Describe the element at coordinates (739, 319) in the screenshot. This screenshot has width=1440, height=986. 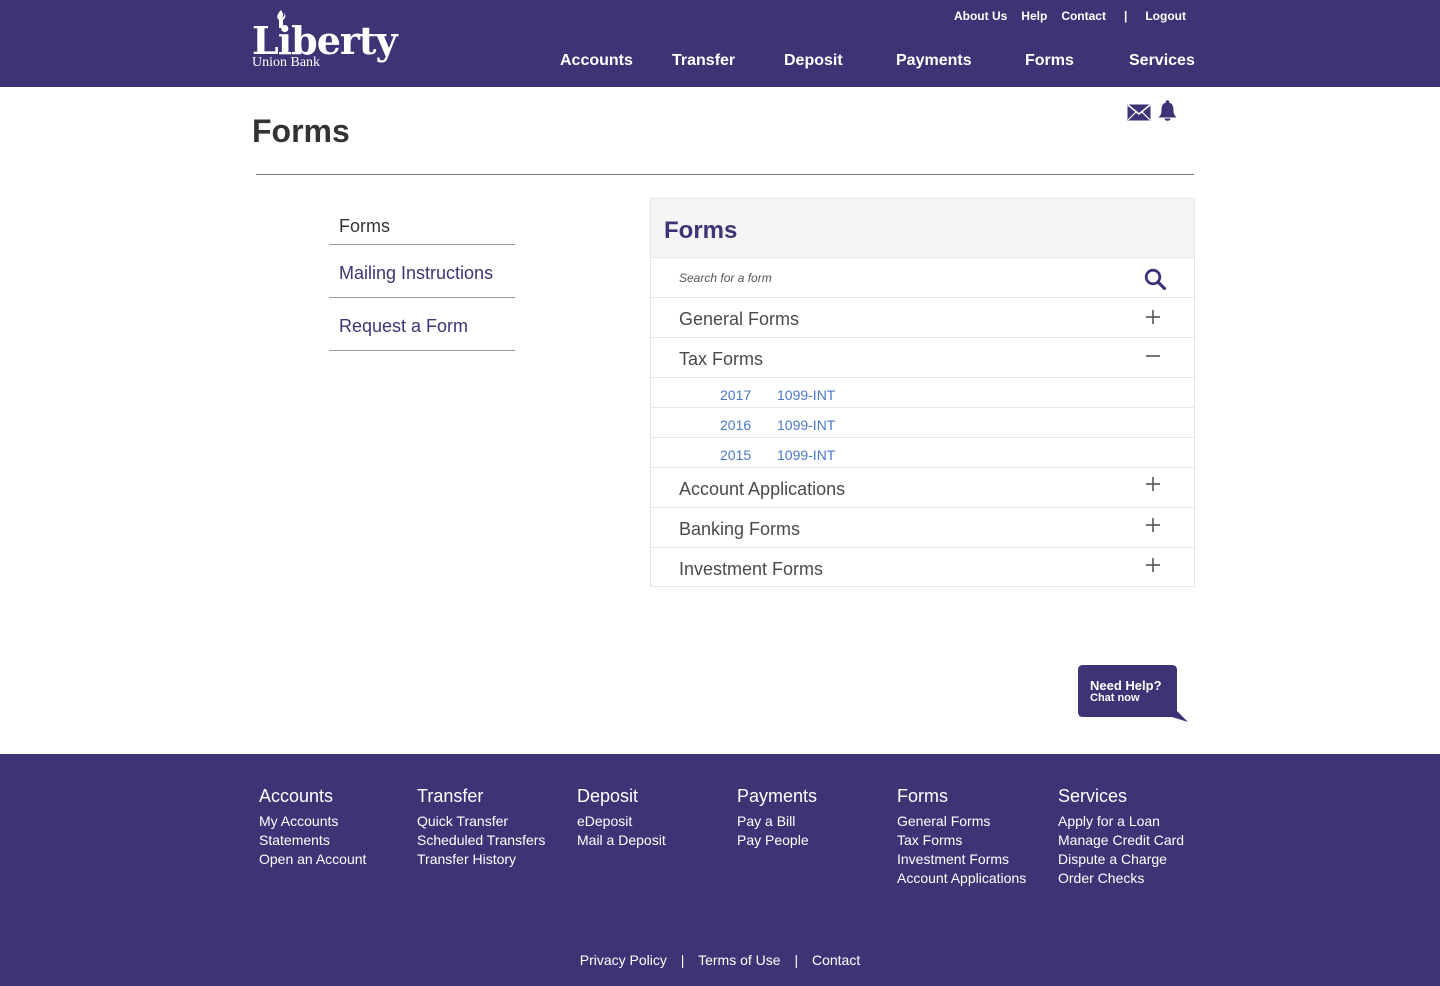
I see `section-label: General Forms` at that location.